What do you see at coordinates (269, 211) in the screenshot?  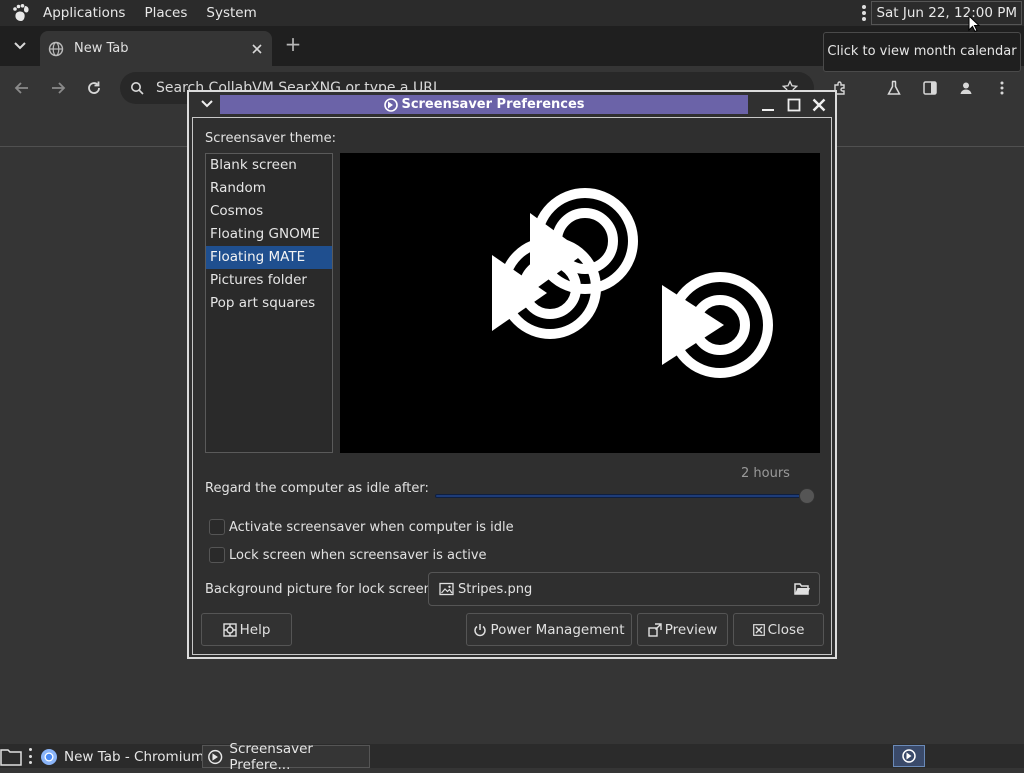 I see `theme-item: Cosmos` at bounding box center [269, 211].